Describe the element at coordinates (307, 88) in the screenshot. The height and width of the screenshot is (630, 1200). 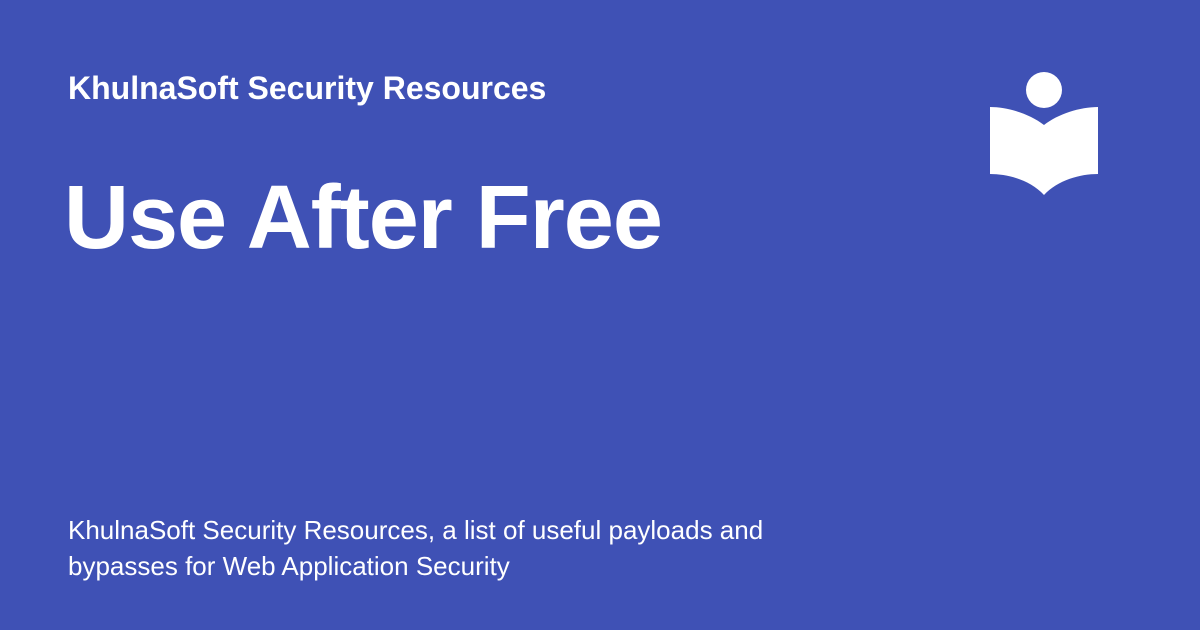
I see `site-name: KhulnaSoft Security Resources` at that location.